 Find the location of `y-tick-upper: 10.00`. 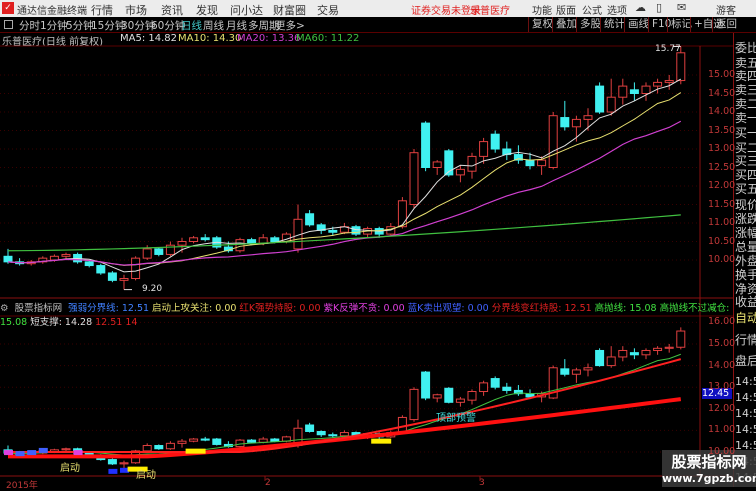

y-tick-upper: 10.00 is located at coordinates (722, 259).